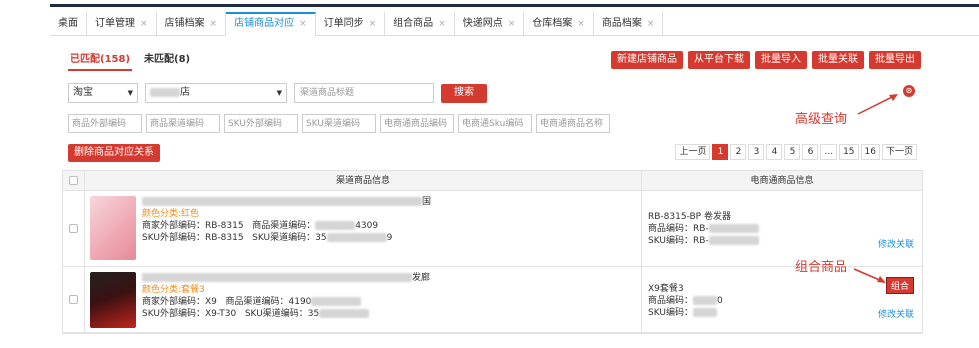 This screenshot has width=979, height=348. Describe the element at coordinates (286, 302) in the screenshot. I see `code-line: 商家外部编码：X9 商品渠道编码：4190` at that location.